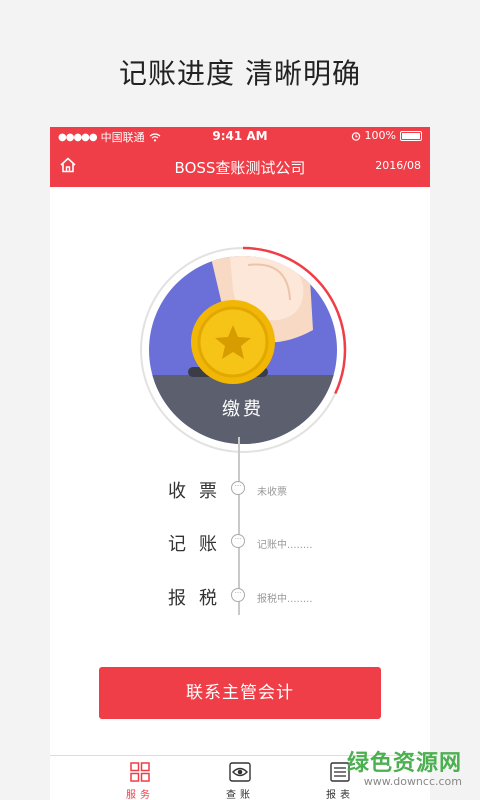  Describe the element at coordinates (272, 492) in the screenshot. I see `step-status-receipt: 未收票` at that location.